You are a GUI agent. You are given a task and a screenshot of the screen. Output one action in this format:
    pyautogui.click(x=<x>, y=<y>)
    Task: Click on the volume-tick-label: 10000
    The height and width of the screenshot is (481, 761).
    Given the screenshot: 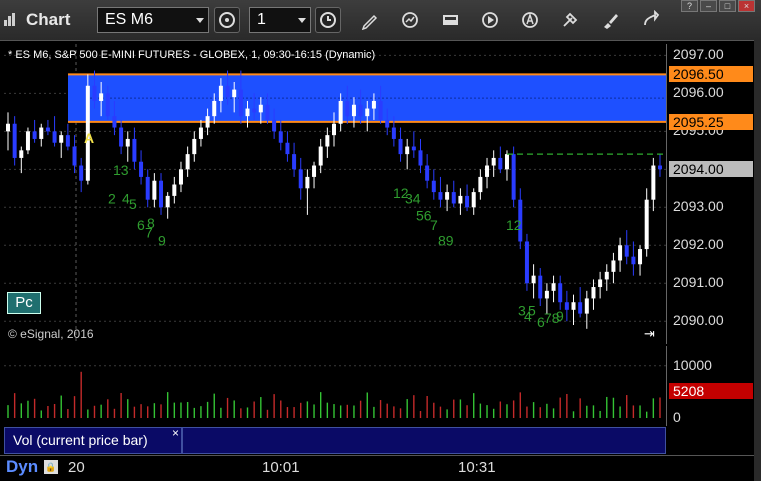 What is the action you would take?
    pyautogui.click(x=692, y=364)
    